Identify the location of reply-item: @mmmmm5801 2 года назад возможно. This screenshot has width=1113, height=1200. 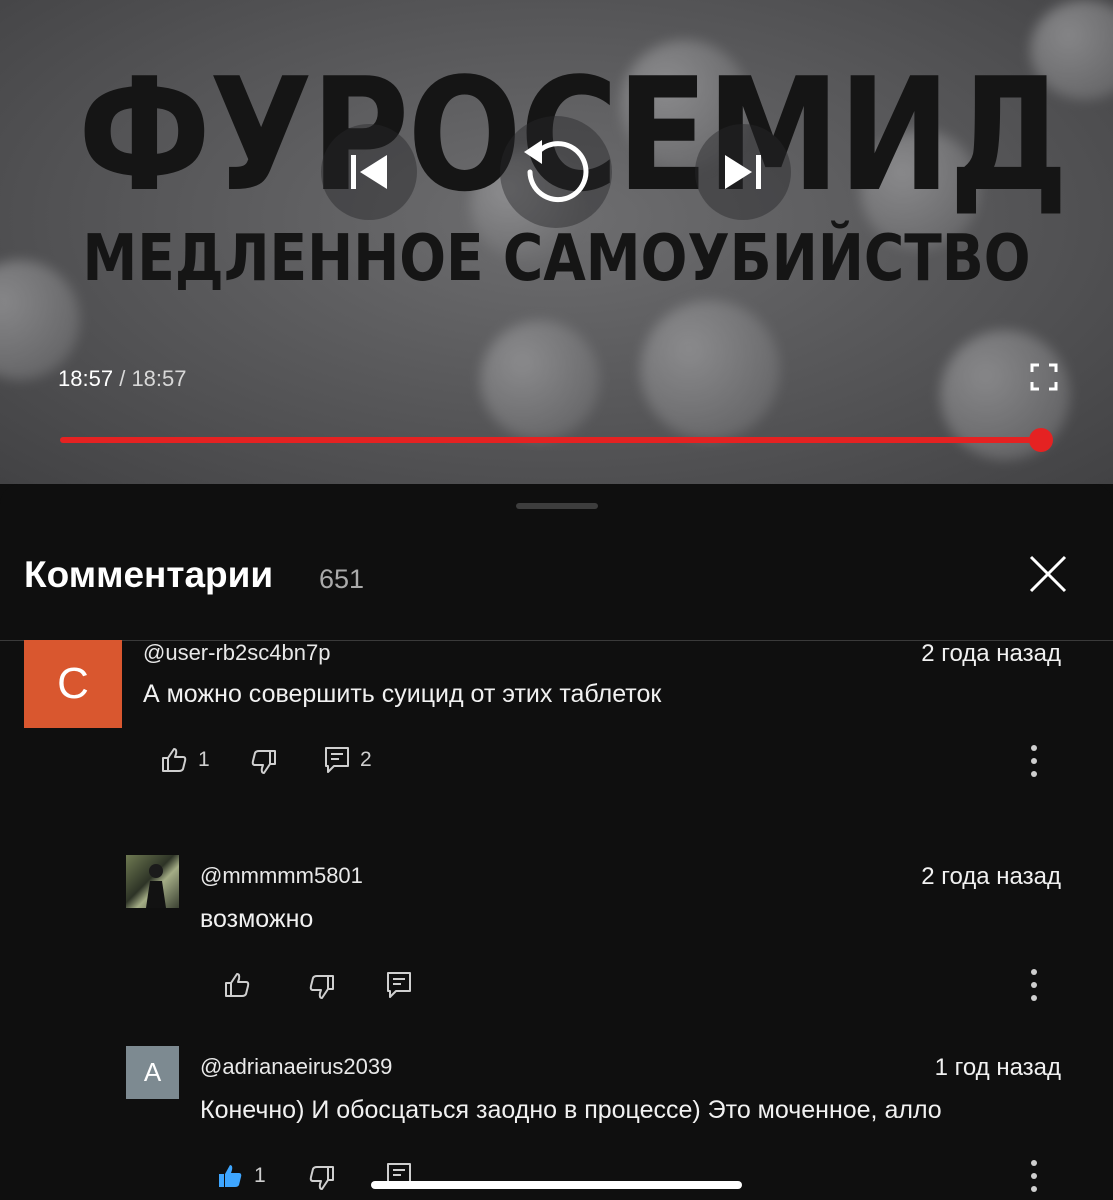
(556, 935).